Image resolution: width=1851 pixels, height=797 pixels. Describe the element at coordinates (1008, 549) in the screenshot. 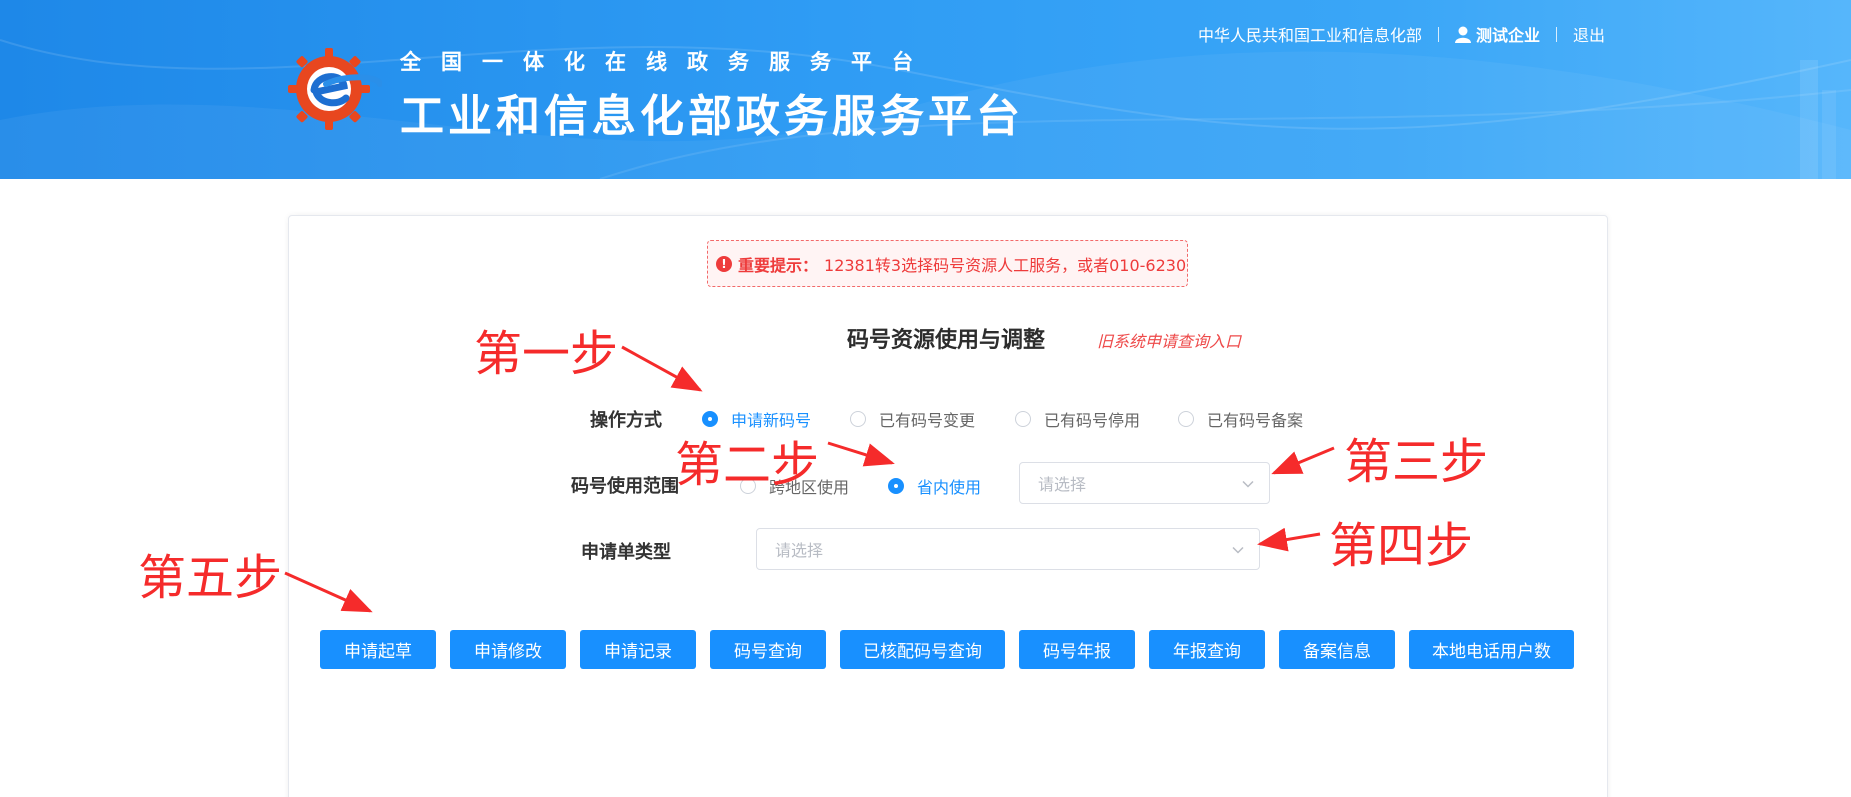

I see `app-type-select: 请选择` at that location.